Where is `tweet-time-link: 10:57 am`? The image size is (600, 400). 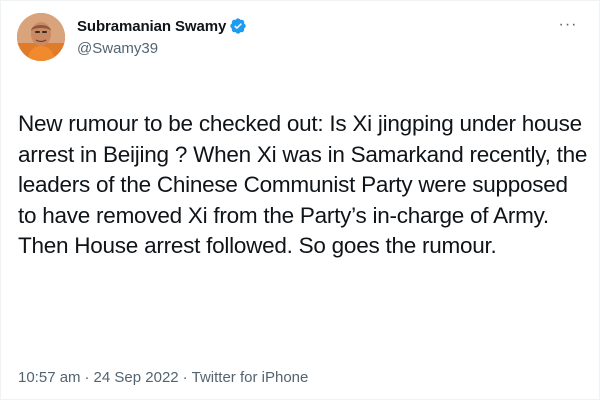
tweet-time-link: 10:57 am is located at coordinates (49, 377).